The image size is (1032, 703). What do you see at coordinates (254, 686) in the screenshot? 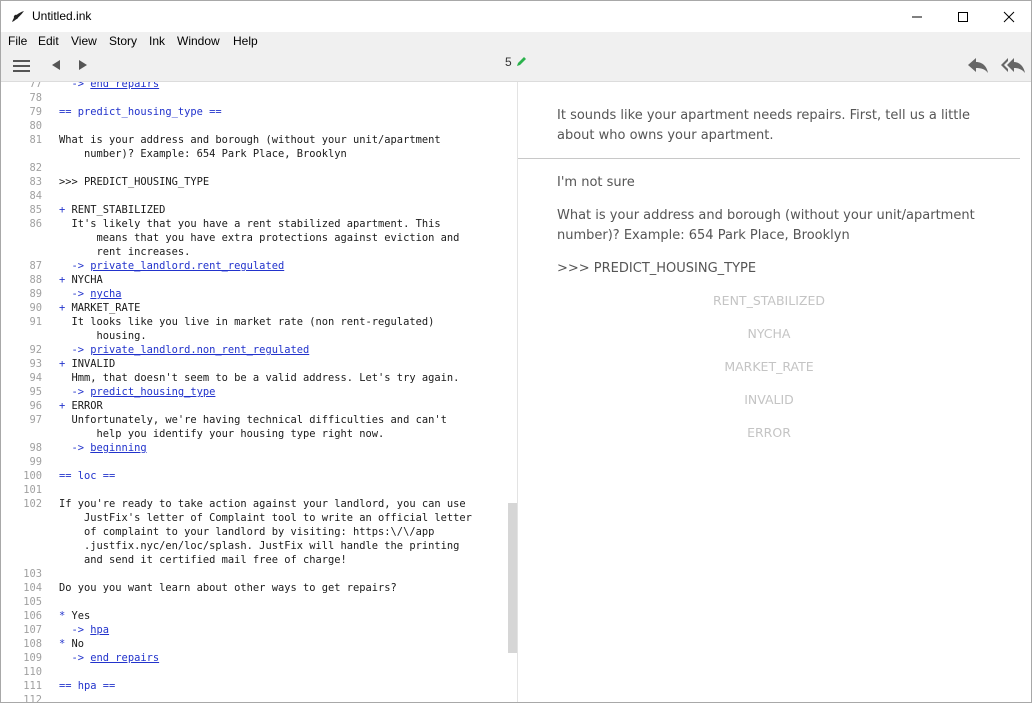
I see `editor-line: 111 == hpa ==` at bounding box center [254, 686].